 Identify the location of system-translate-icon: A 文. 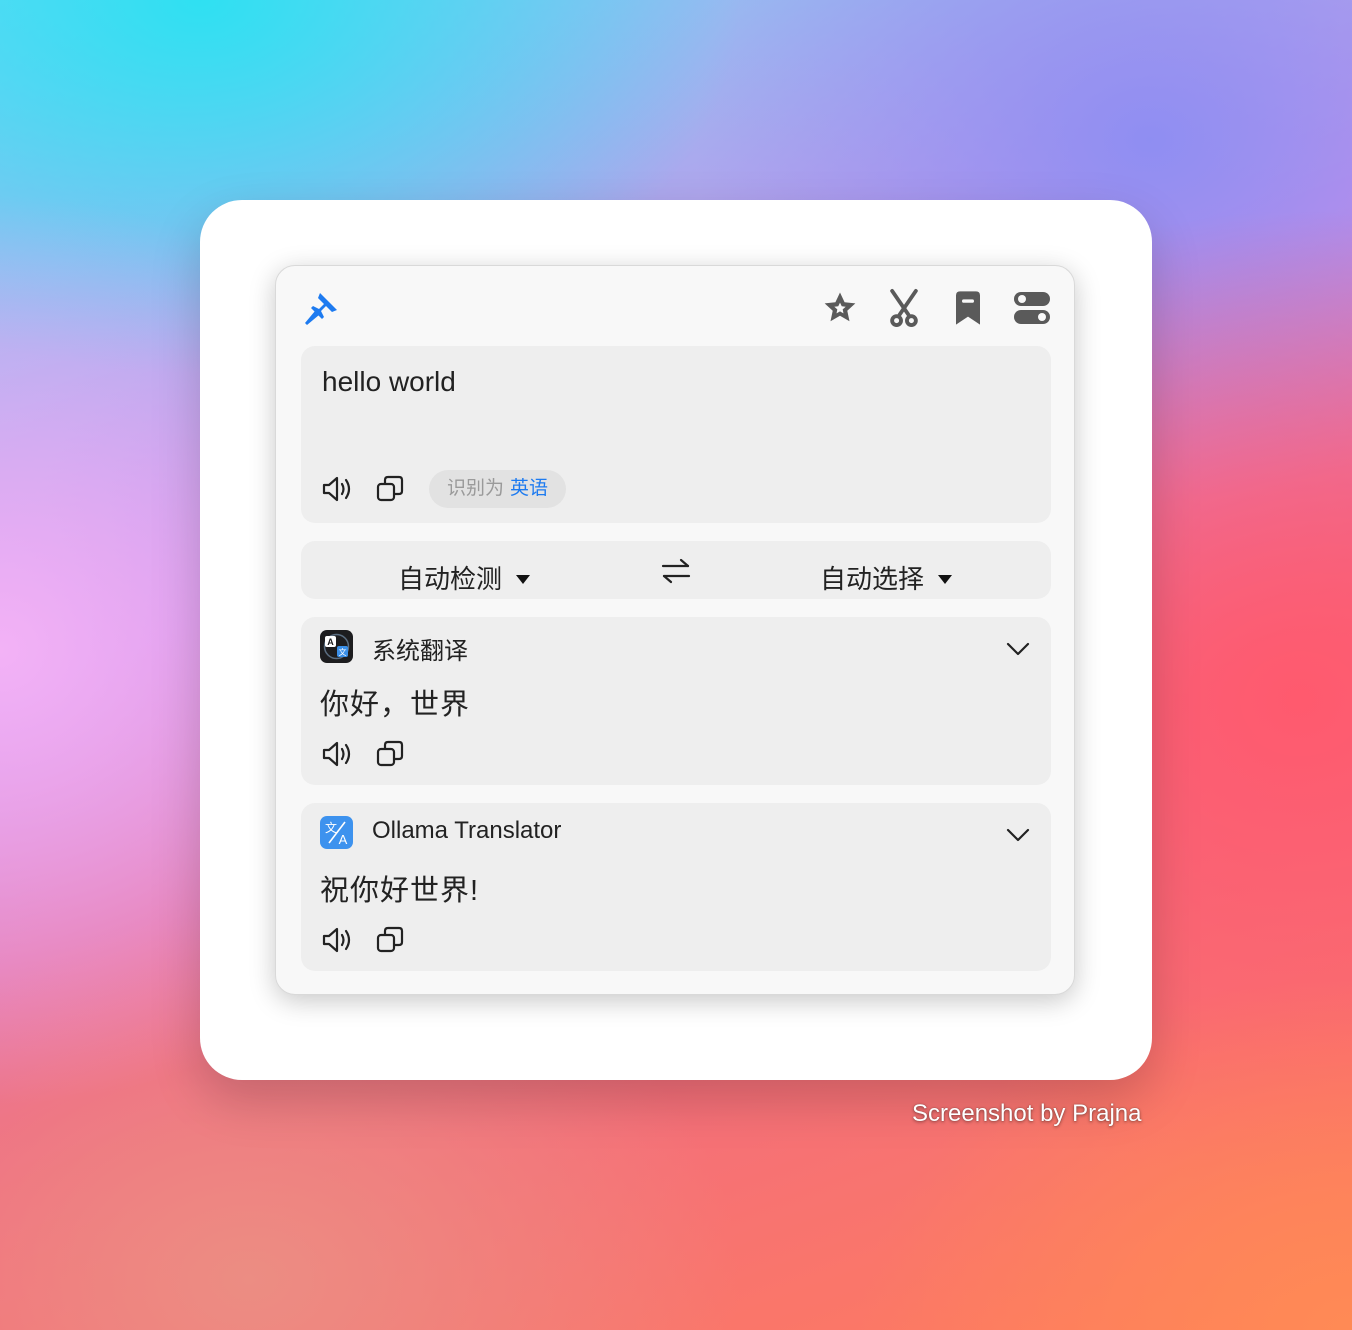
(336, 646).